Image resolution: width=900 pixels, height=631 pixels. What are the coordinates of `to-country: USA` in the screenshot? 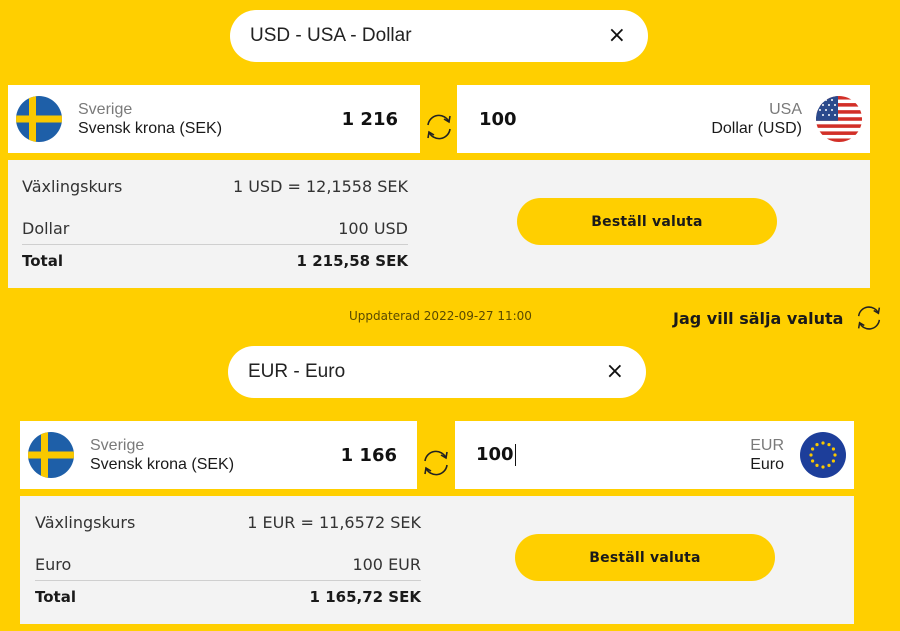 It's located at (785, 109).